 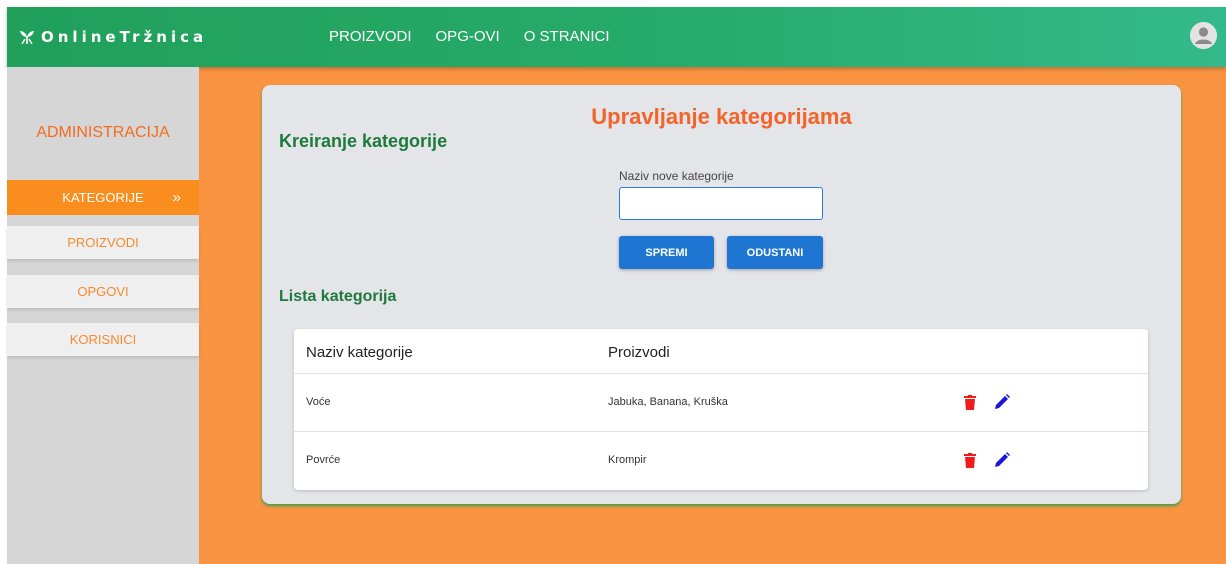 What do you see at coordinates (27, 37) in the screenshot?
I see `sprout-icon` at bounding box center [27, 37].